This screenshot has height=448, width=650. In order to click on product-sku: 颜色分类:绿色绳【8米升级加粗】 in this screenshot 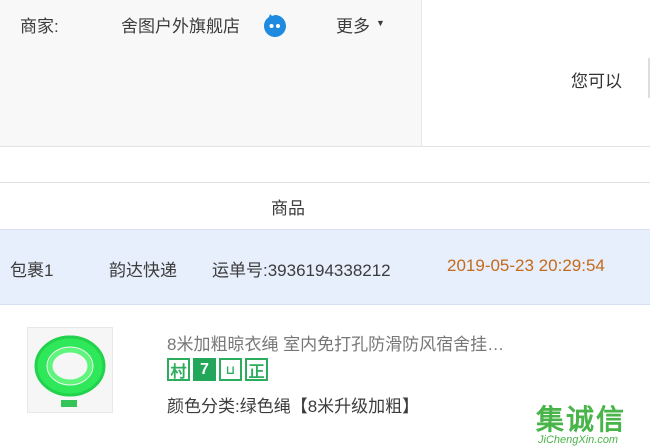, I will do `click(293, 406)`.